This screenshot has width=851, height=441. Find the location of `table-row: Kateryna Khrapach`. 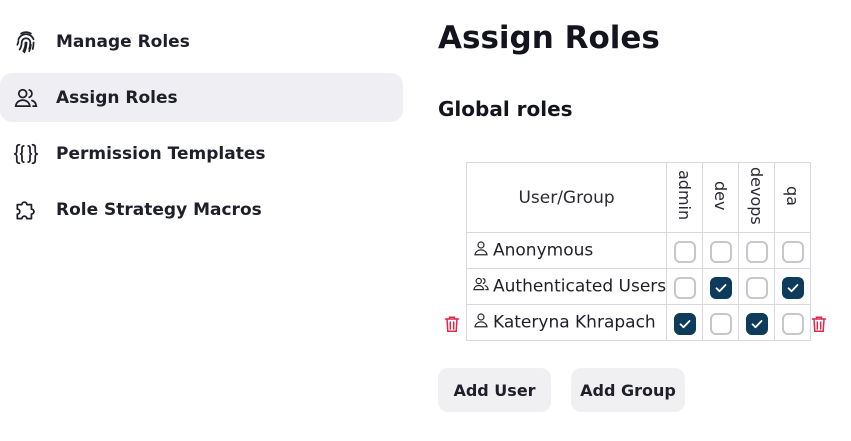

table-row: Kateryna Khrapach is located at coordinates (638, 322).